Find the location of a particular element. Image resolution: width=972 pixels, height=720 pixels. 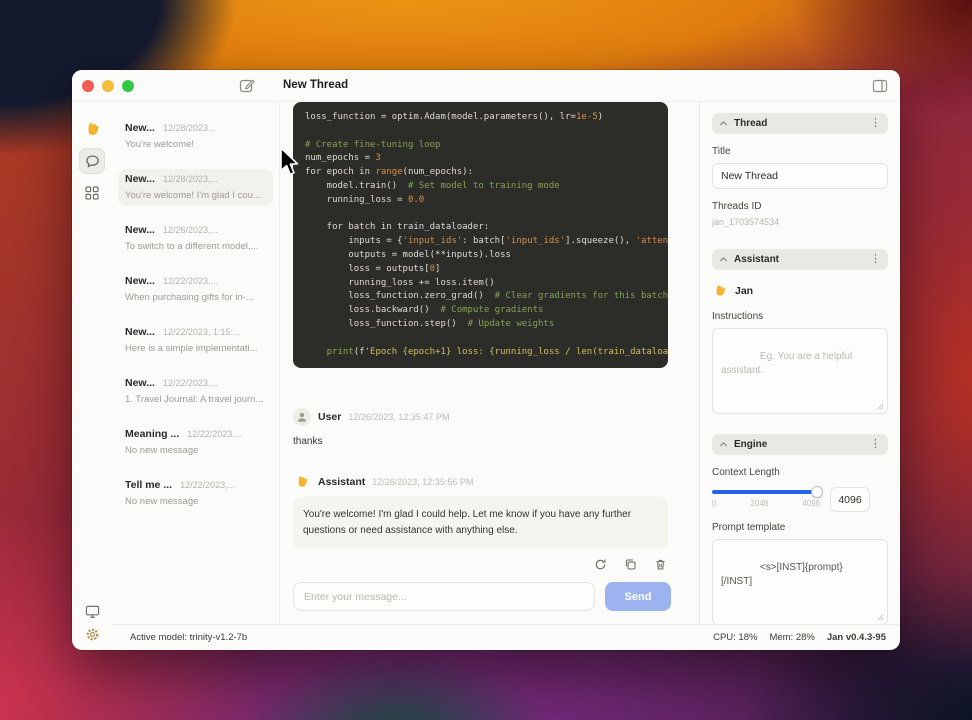

prompt-template-value: <s>[INST]{prompt} [/INST] is located at coordinates (782, 574).